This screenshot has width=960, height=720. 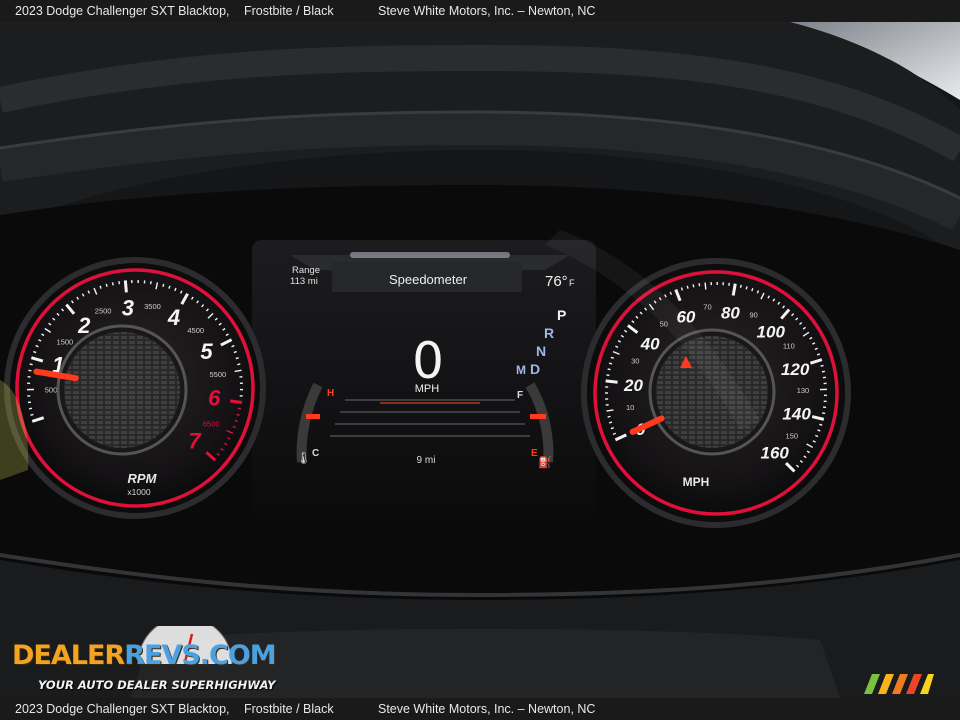 I want to click on temp-cold-label: C, so click(x=315, y=453).